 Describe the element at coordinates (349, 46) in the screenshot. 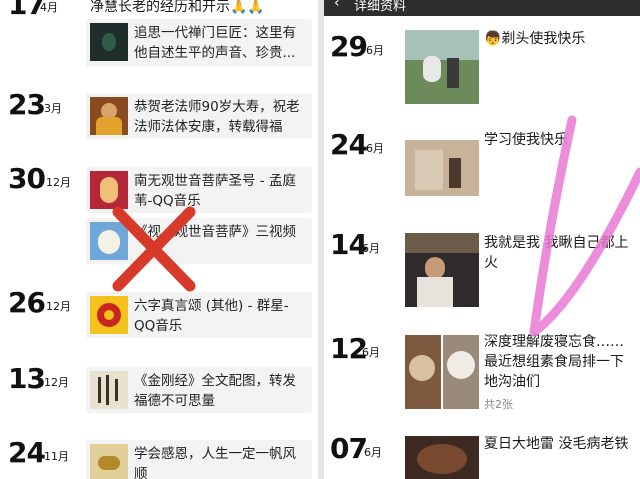

I see `entry-day: 29` at that location.